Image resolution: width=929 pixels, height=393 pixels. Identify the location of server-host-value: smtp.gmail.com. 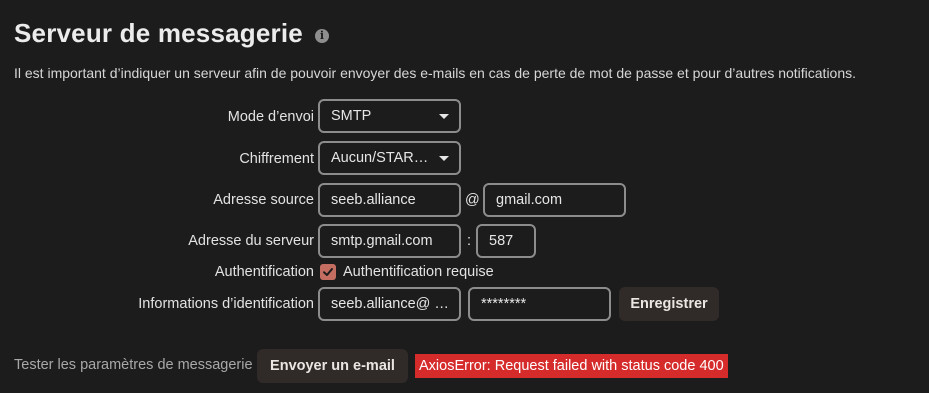
(382, 241).